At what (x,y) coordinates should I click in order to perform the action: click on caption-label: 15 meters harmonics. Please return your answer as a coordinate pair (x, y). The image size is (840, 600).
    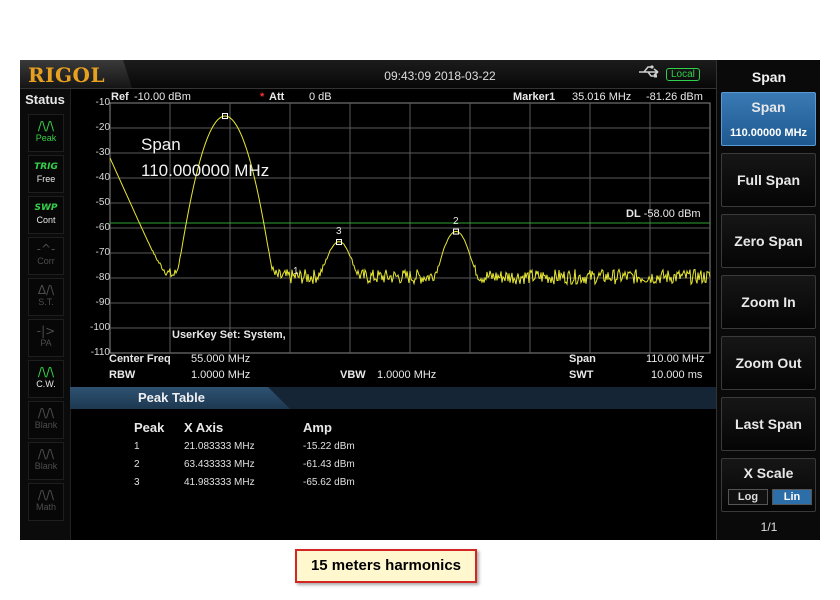
    Looking at the image, I should click on (386, 566).